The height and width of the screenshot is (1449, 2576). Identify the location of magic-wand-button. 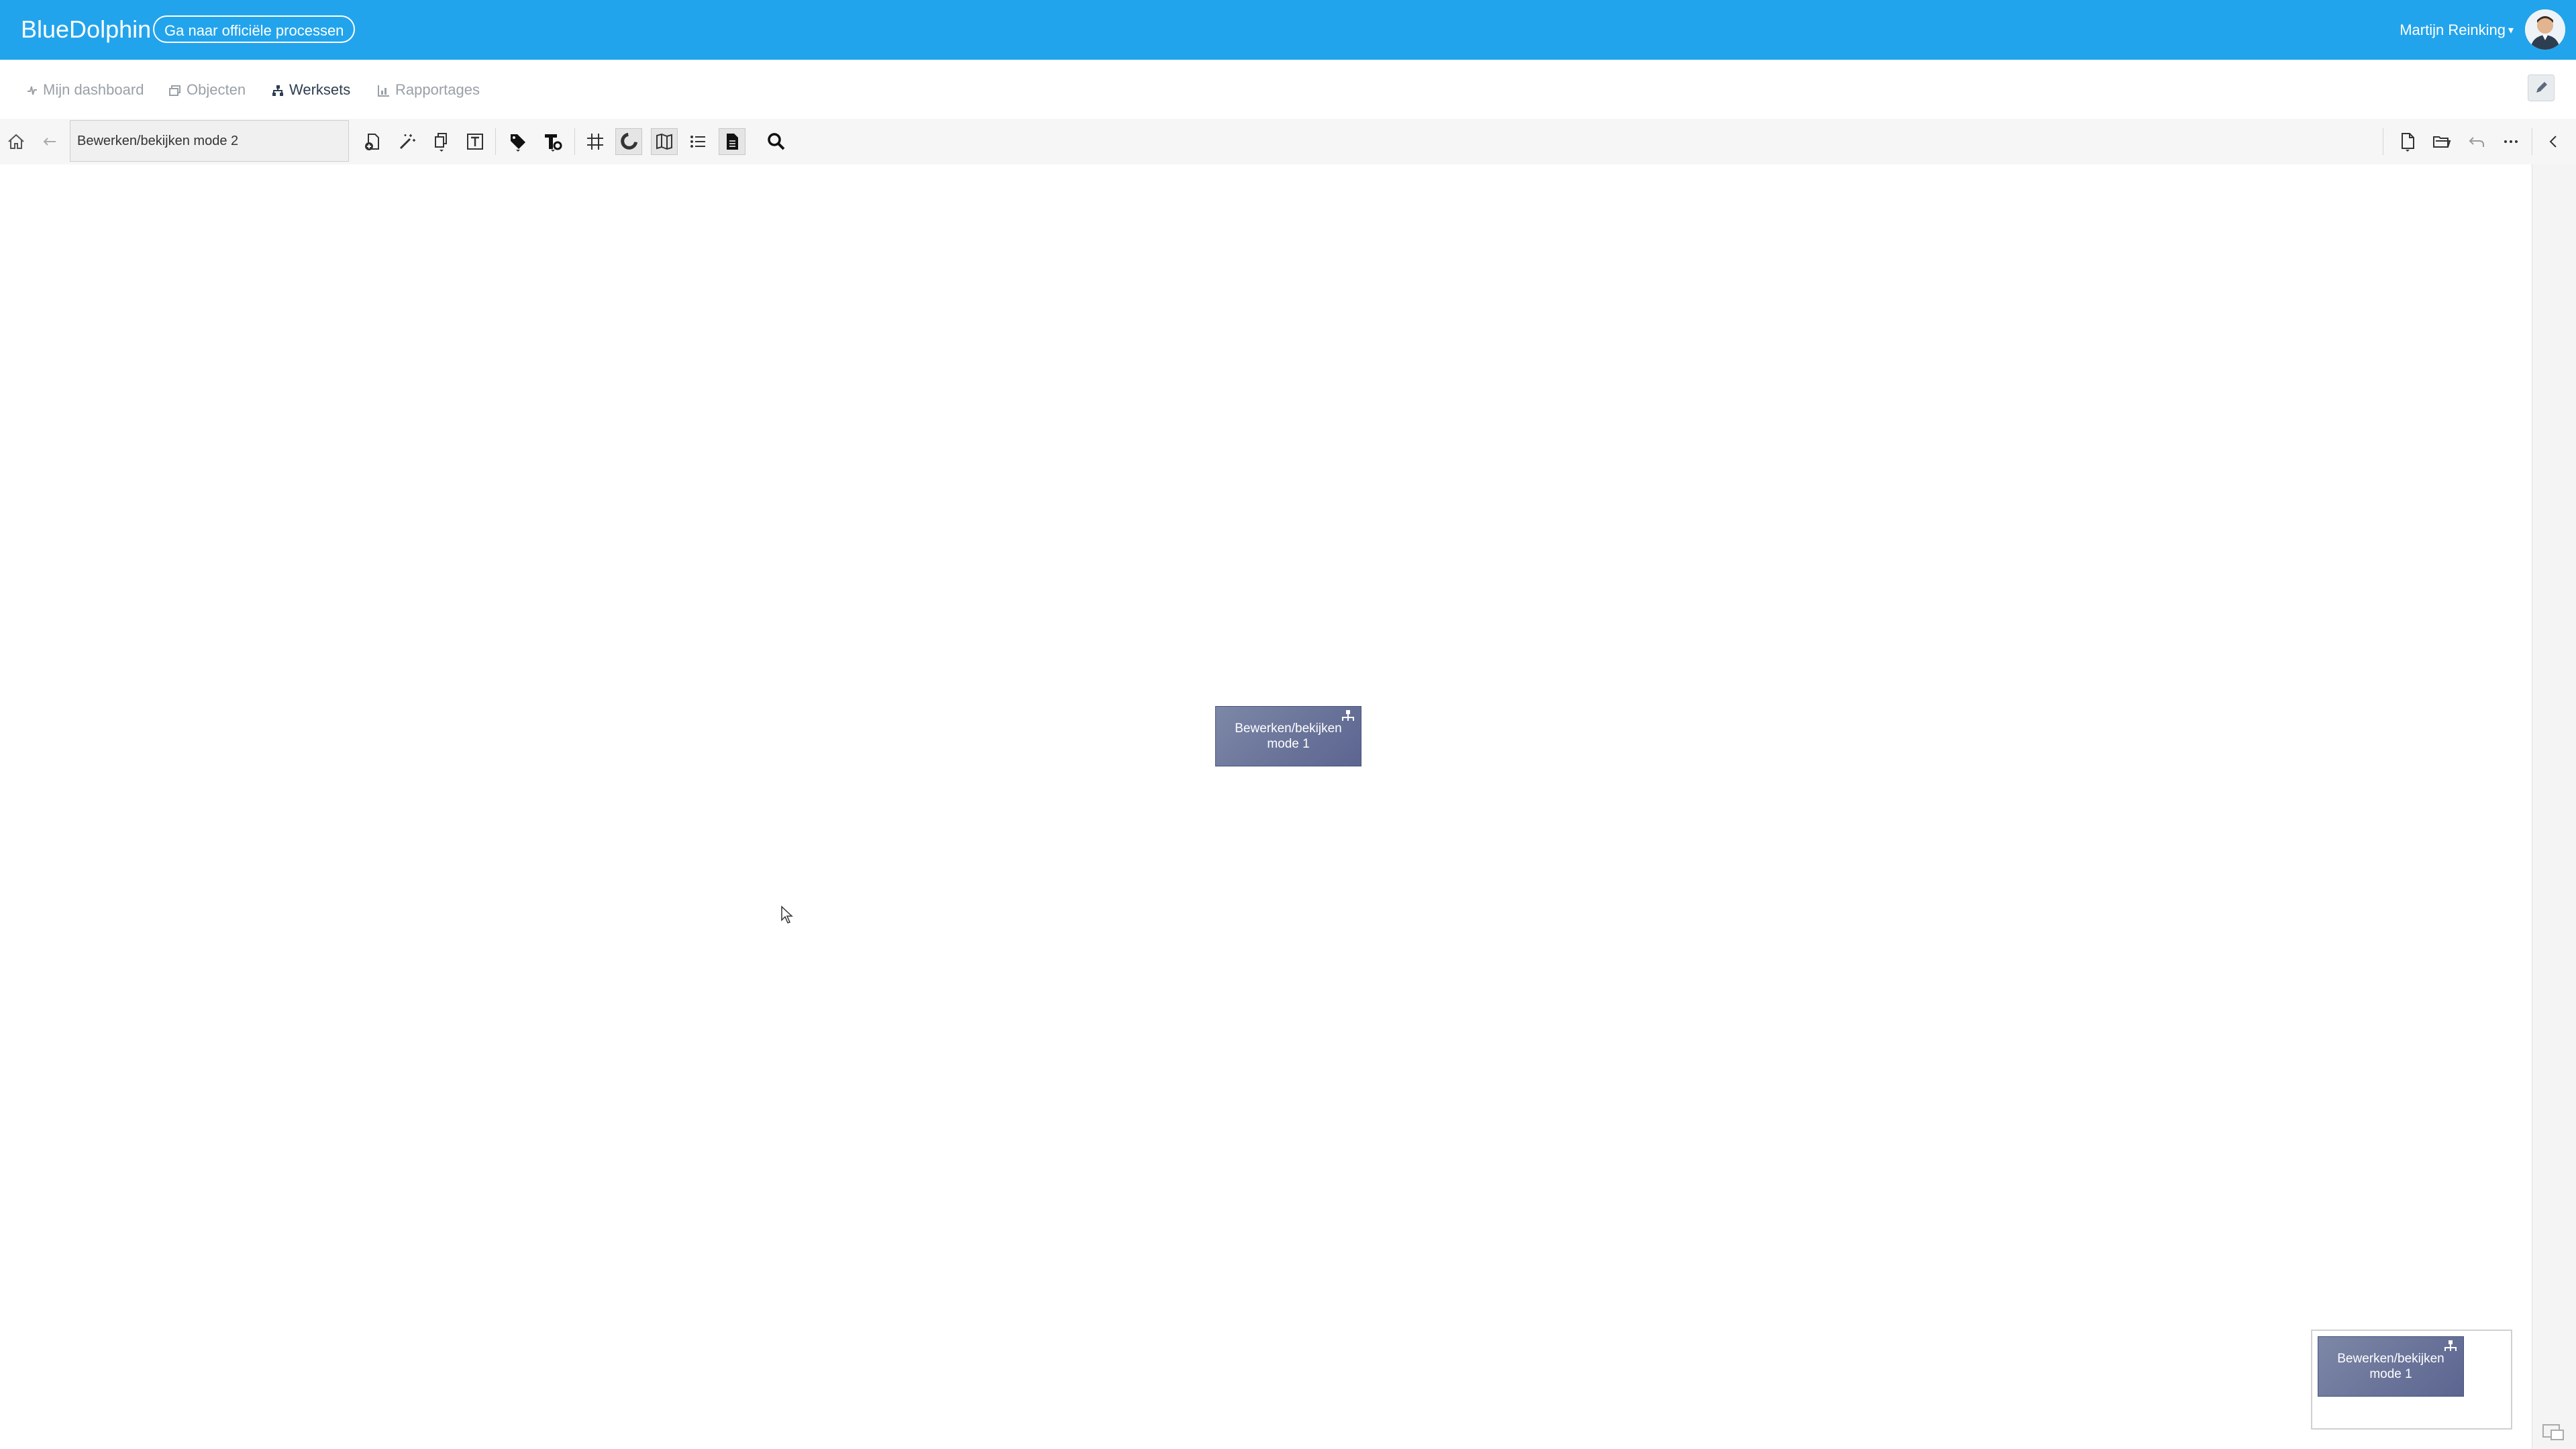
(406, 141).